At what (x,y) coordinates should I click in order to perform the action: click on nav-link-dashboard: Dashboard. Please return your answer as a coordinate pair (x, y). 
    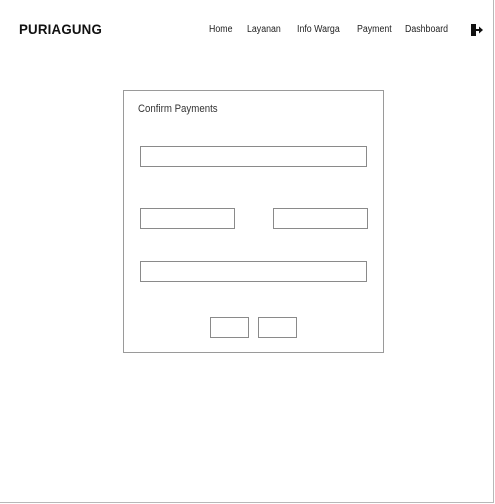
    Looking at the image, I should click on (426, 29).